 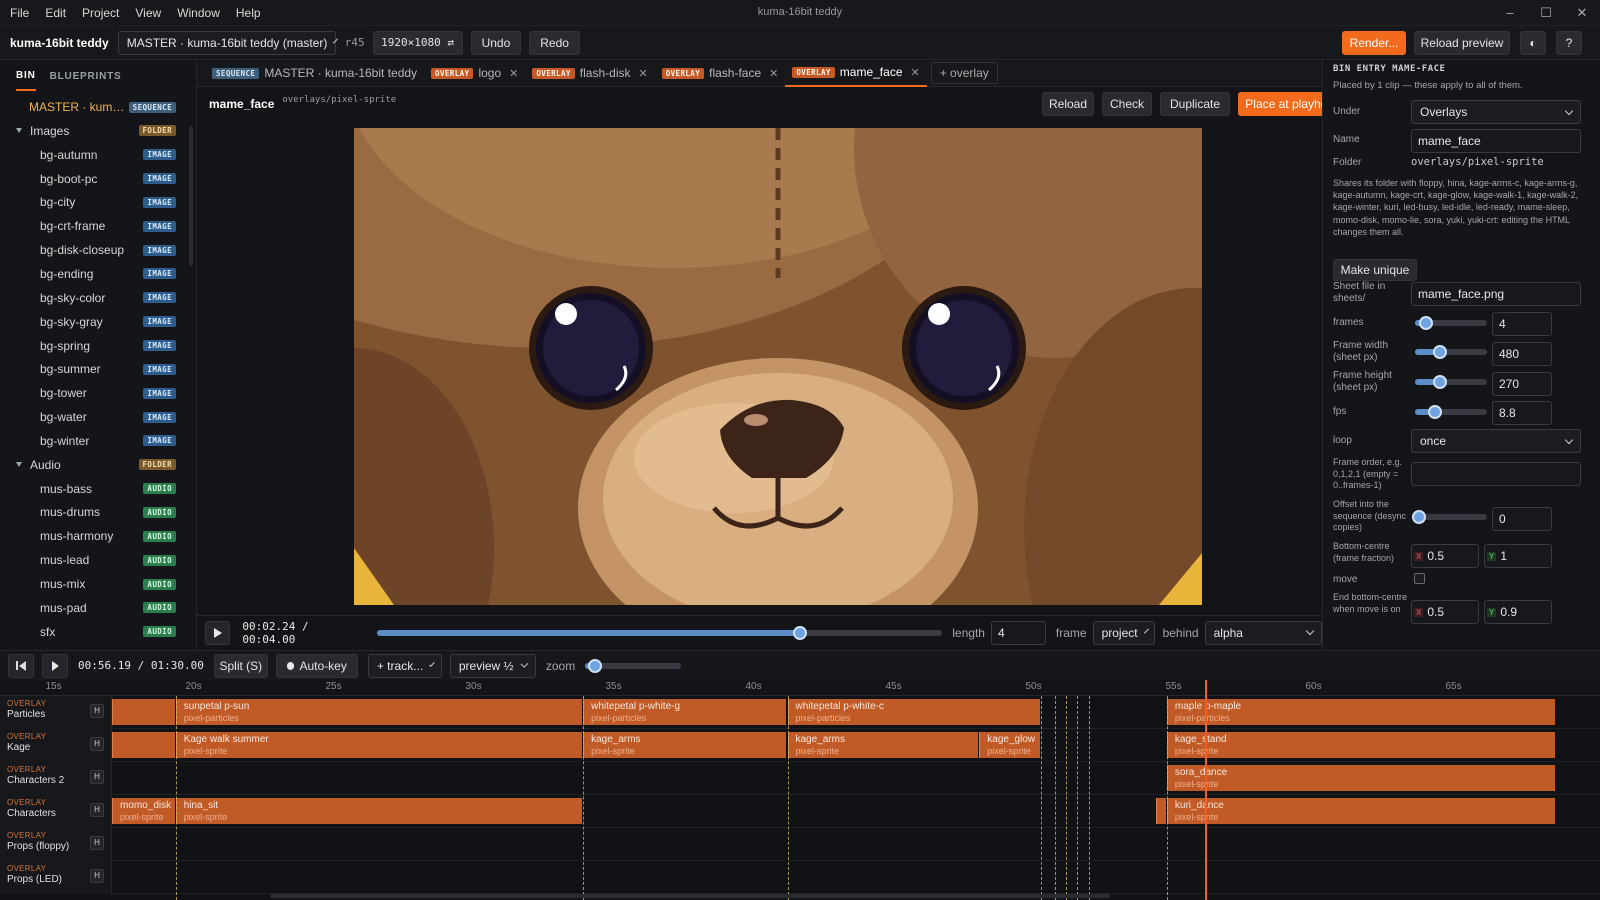 I want to click on timeline-clip: kuri_dance pixel-sprite, so click(x=1361, y=811).